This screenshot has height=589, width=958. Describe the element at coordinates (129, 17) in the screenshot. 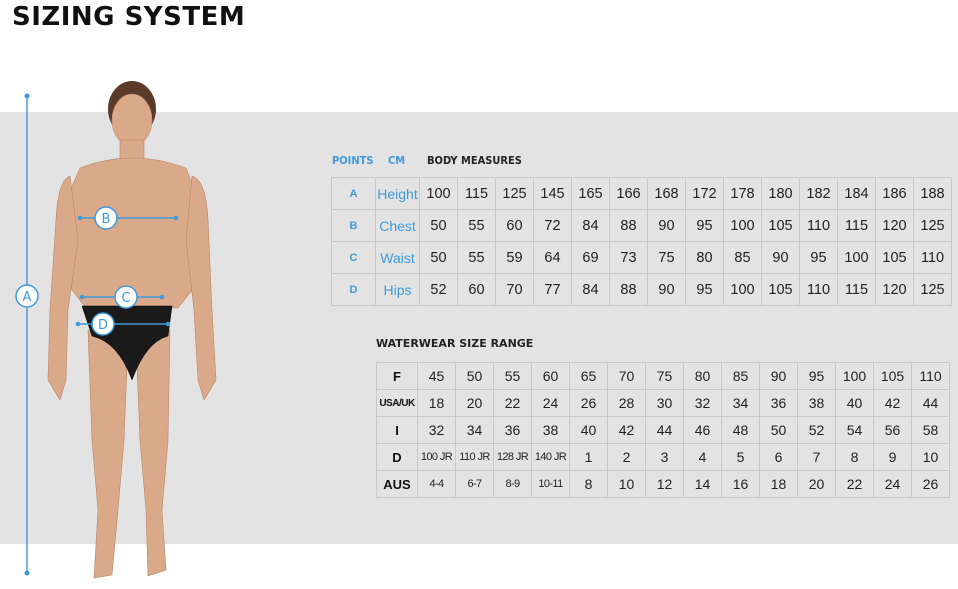

I see `page-title: SIZING SYSTEM` at that location.